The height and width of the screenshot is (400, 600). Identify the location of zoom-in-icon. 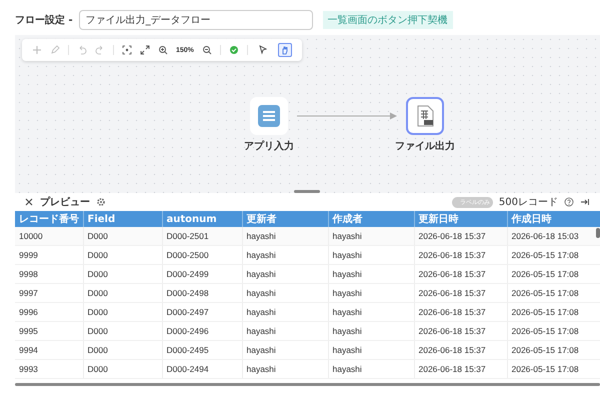
(163, 50).